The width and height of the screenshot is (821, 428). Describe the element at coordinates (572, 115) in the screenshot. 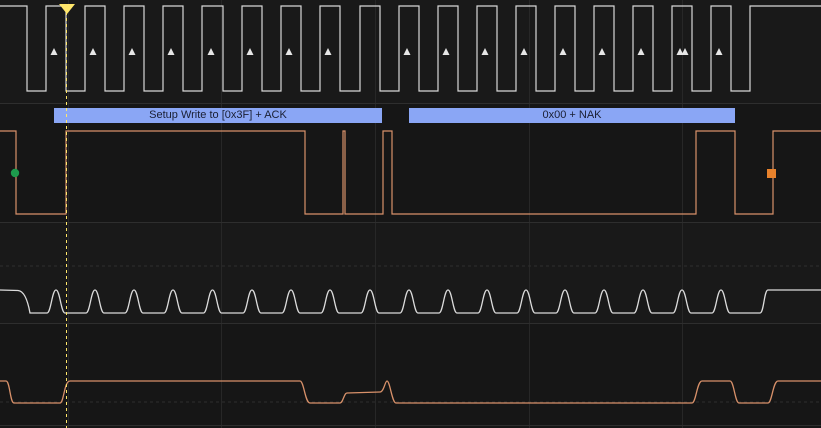

I see `decode-label-data: 0x00 + NAK` at that location.